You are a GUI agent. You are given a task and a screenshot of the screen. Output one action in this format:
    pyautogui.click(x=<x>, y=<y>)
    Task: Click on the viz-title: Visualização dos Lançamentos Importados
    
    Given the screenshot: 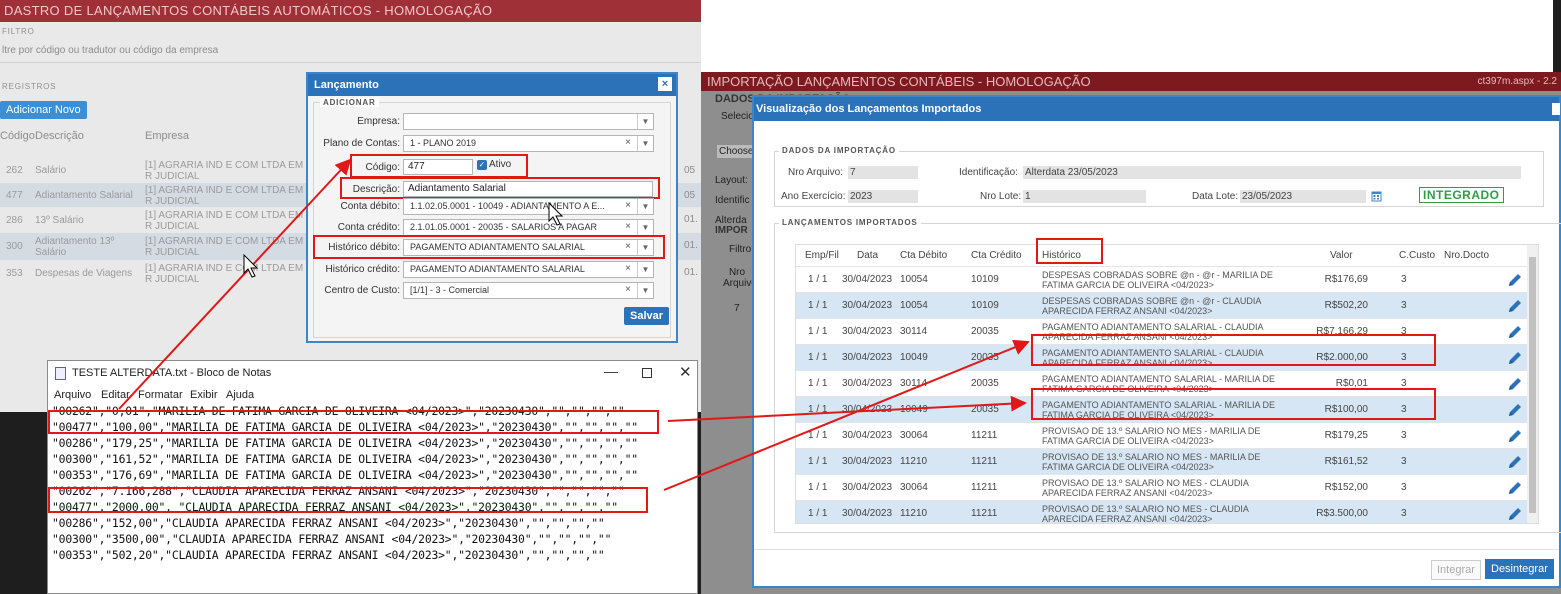 What is the action you would take?
    pyautogui.click(x=869, y=109)
    